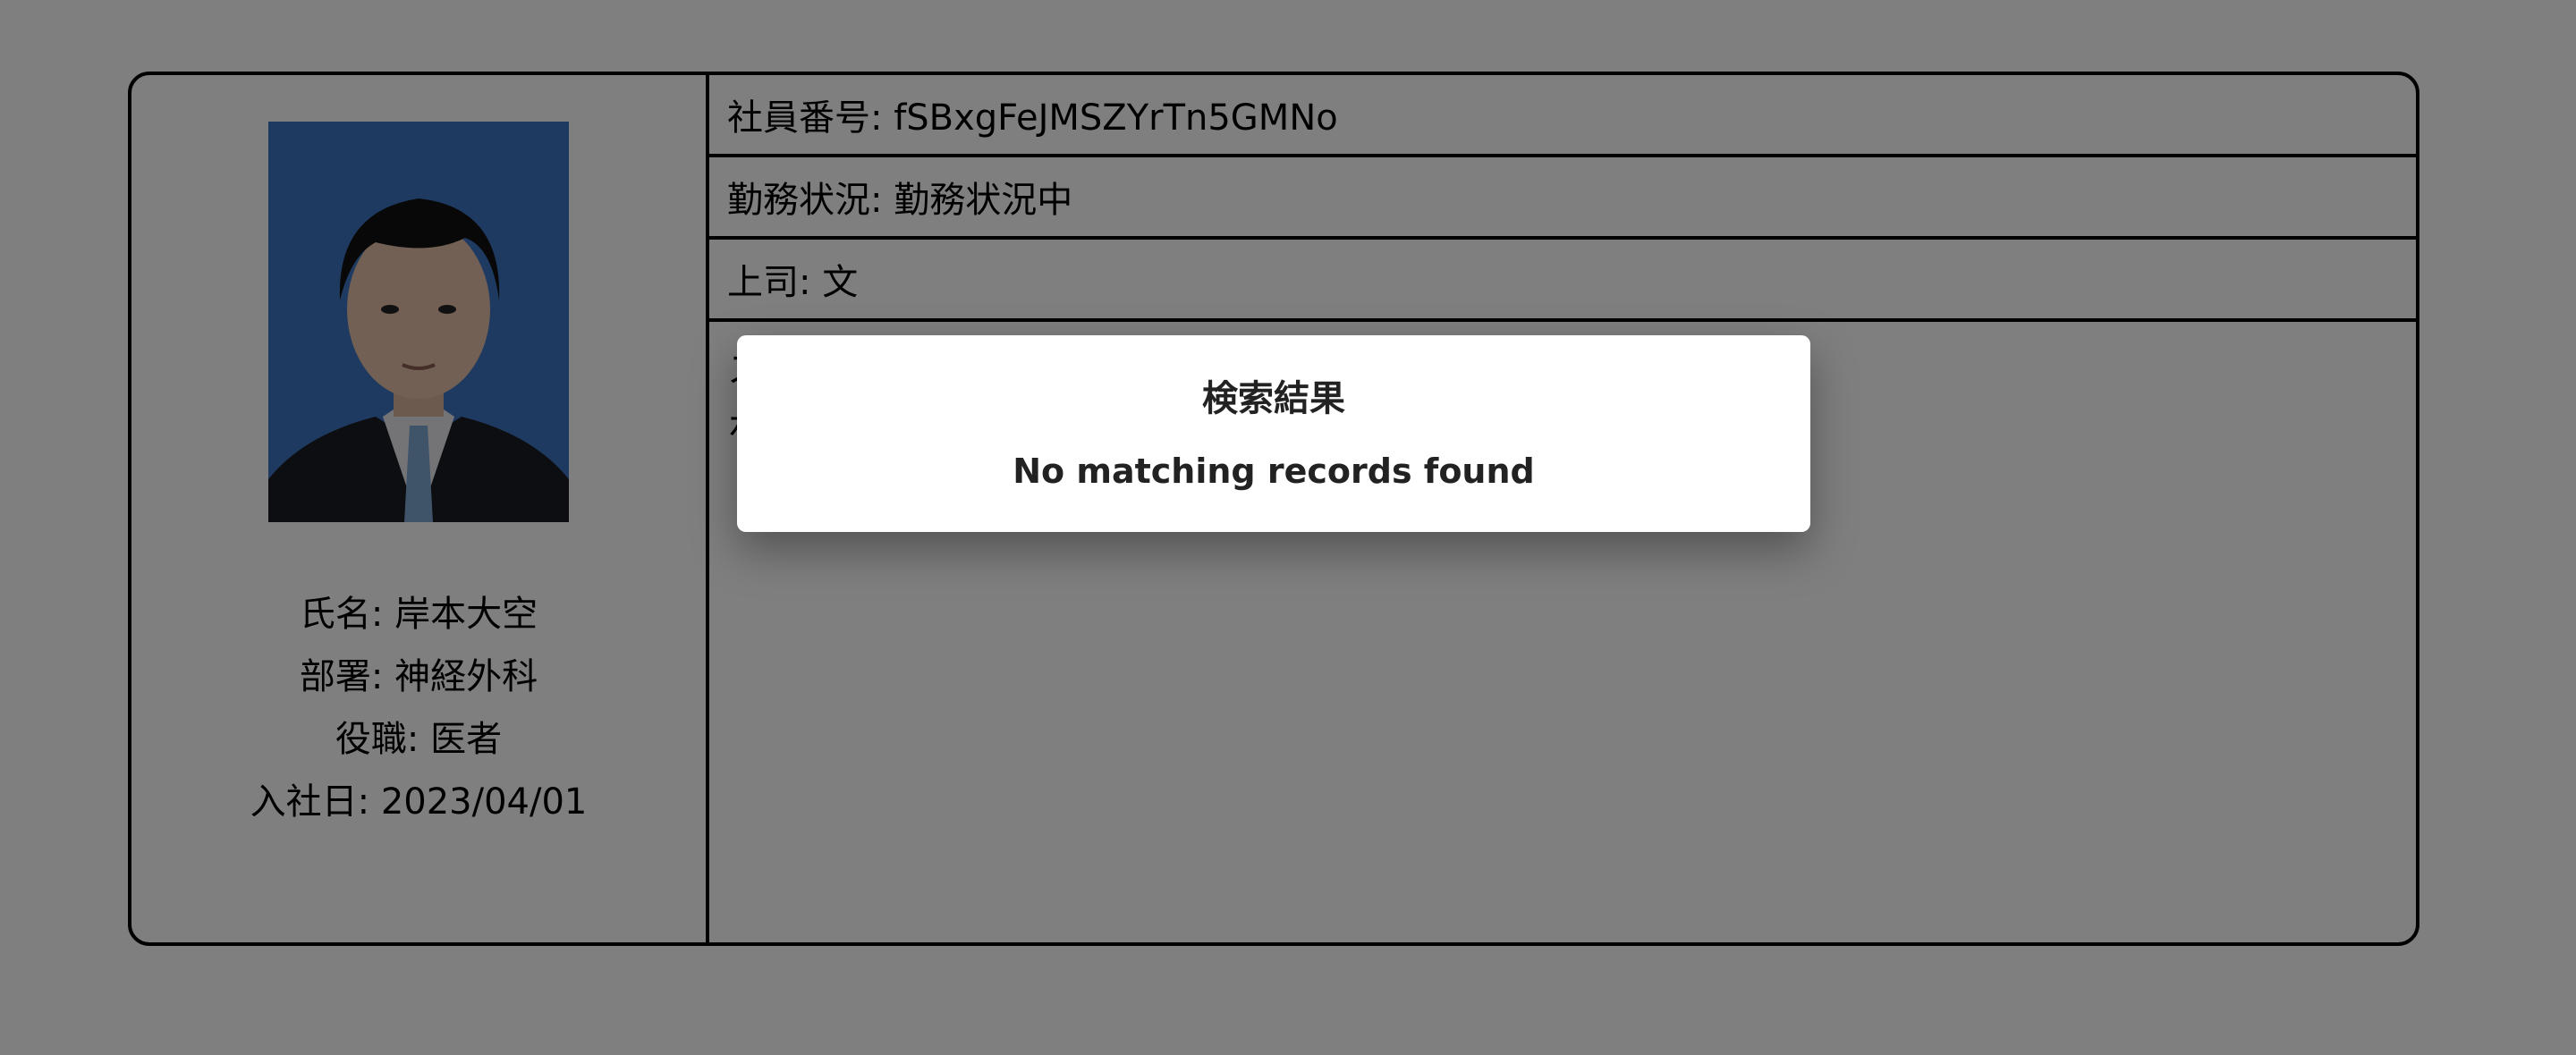  I want to click on search-result-dialog: 検索結果 No matching records found, so click(1273, 433).